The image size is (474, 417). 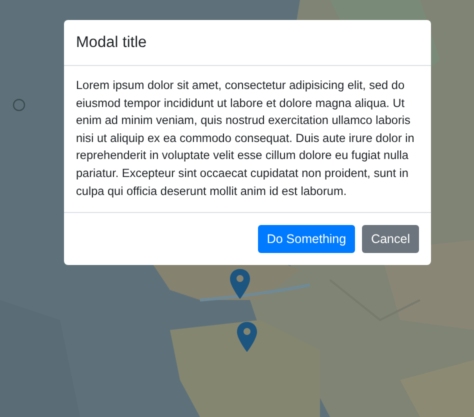 What do you see at coordinates (307, 239) in the screenshot?
I see `do-something-button: Do Something` at bounding box center [307, 239].